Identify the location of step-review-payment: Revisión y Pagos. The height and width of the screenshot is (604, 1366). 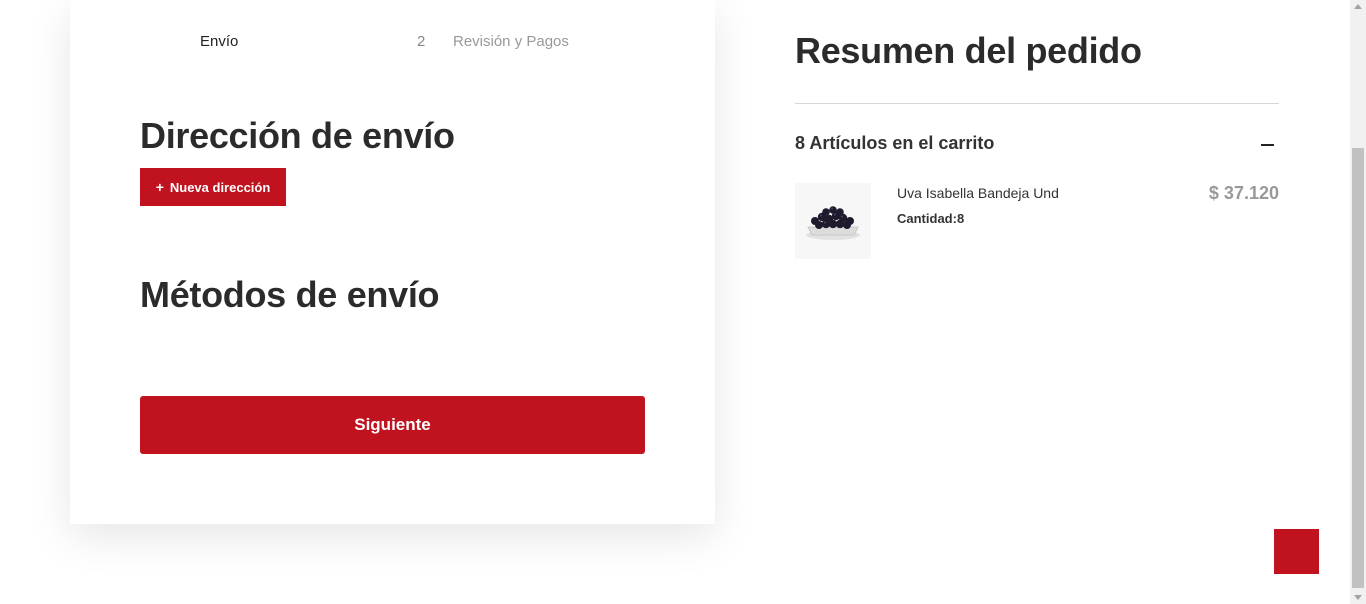
(511, 41).